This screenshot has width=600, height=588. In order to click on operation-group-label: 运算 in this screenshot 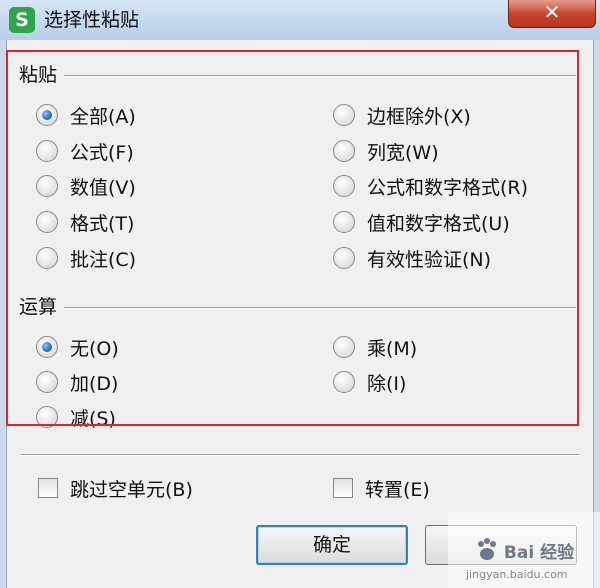, I will do `click(38, 307)`.